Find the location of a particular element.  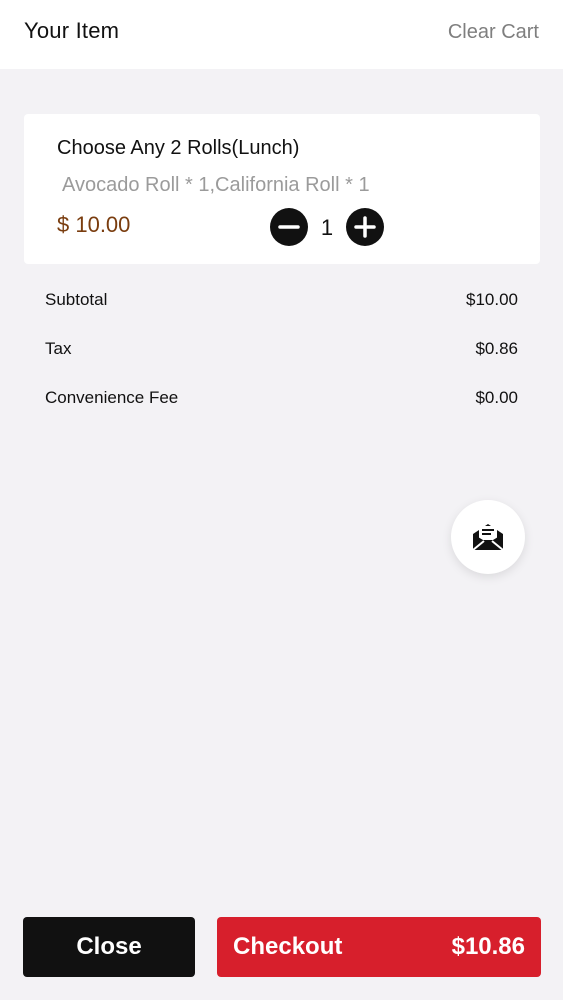

quantity-value: 1 is located at coordinates (327, 227).